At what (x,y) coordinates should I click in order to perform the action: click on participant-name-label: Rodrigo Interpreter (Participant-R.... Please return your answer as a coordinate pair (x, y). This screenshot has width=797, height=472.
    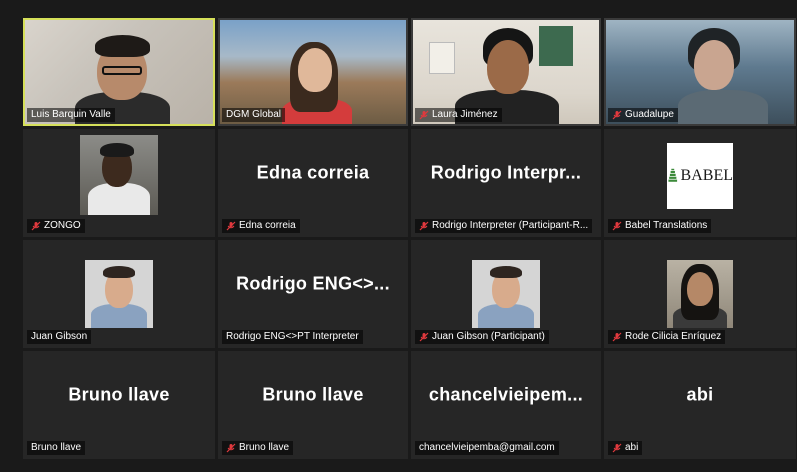
    Looking at the image, I should click on (504, 226).